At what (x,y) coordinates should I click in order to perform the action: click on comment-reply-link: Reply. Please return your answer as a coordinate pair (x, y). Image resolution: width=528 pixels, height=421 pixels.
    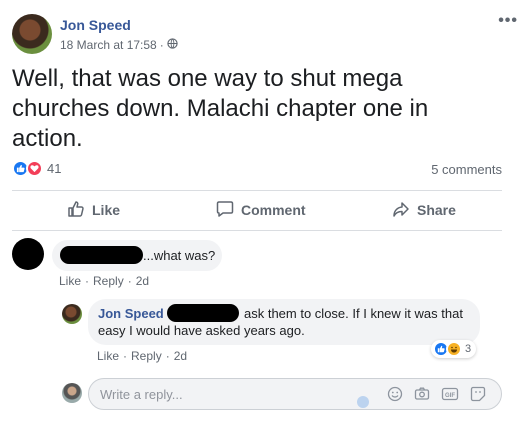
    Looking at the image, I should click on (108, 281).